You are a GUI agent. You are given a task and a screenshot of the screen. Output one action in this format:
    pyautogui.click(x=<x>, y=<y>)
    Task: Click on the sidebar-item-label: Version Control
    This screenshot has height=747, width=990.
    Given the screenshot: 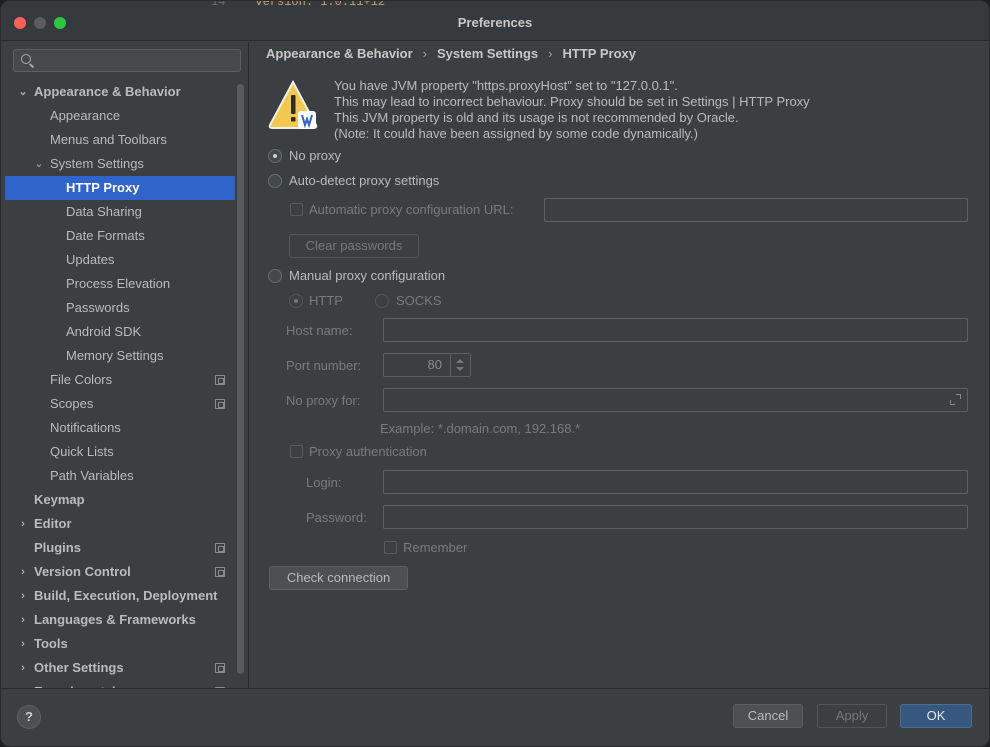 What is the action you would take?
    pyautogui.click(x=82, y=571)
    